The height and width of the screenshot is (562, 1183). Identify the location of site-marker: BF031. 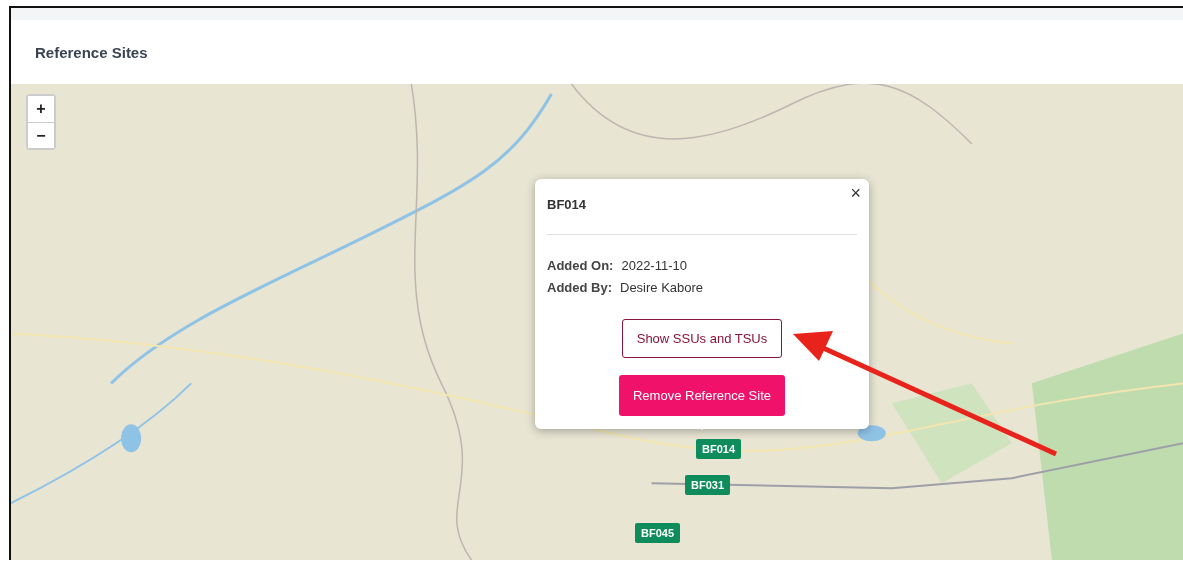
(708, 485).